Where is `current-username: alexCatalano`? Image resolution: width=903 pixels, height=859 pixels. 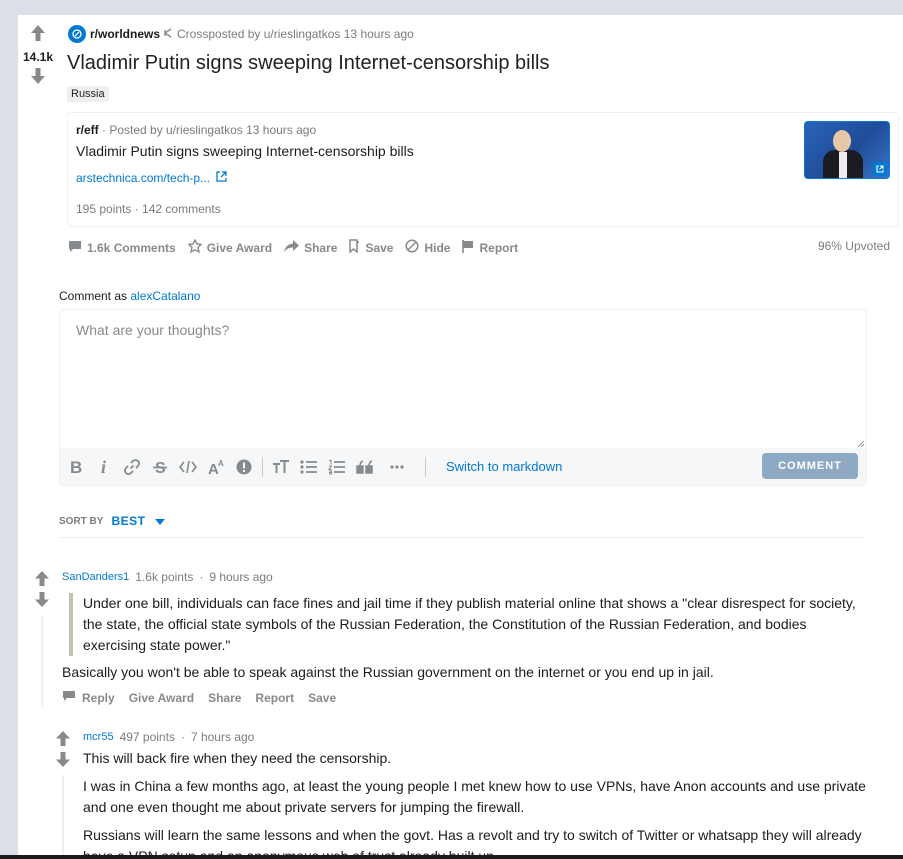 current-username: alexCatalano is located at coordinates (165, 296).